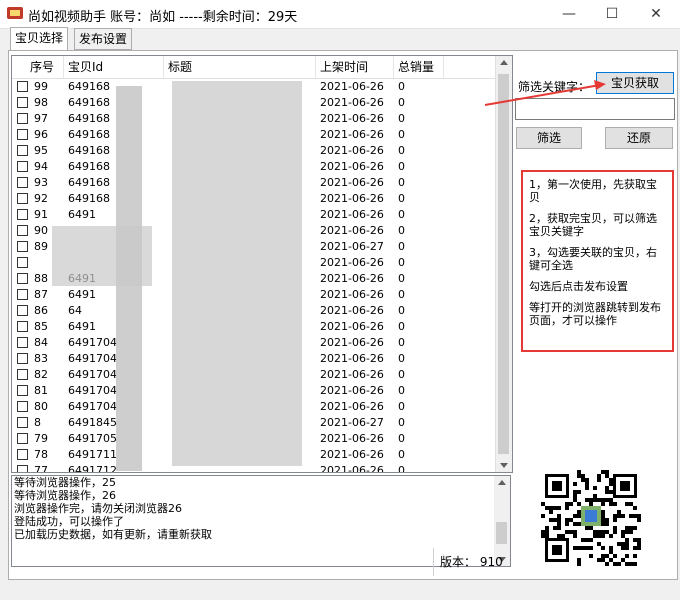 The height and width of the screenshot is (600, 680). What do you see at coordinates (69, 521) in the screenshot?
I see `log-line: 登陆成功，可以操作了` at bounding box center [69, 521].